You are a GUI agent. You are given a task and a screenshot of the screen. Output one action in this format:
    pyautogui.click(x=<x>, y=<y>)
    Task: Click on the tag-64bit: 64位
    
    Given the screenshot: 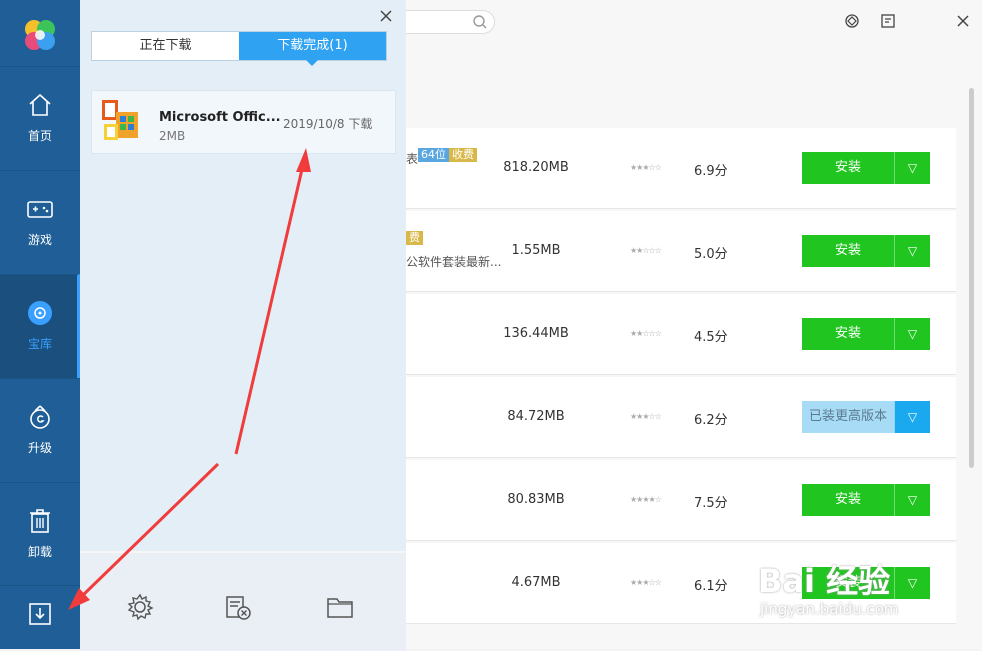 What is the action you would take?
    pyautogui.click(x=433, y=155)
    